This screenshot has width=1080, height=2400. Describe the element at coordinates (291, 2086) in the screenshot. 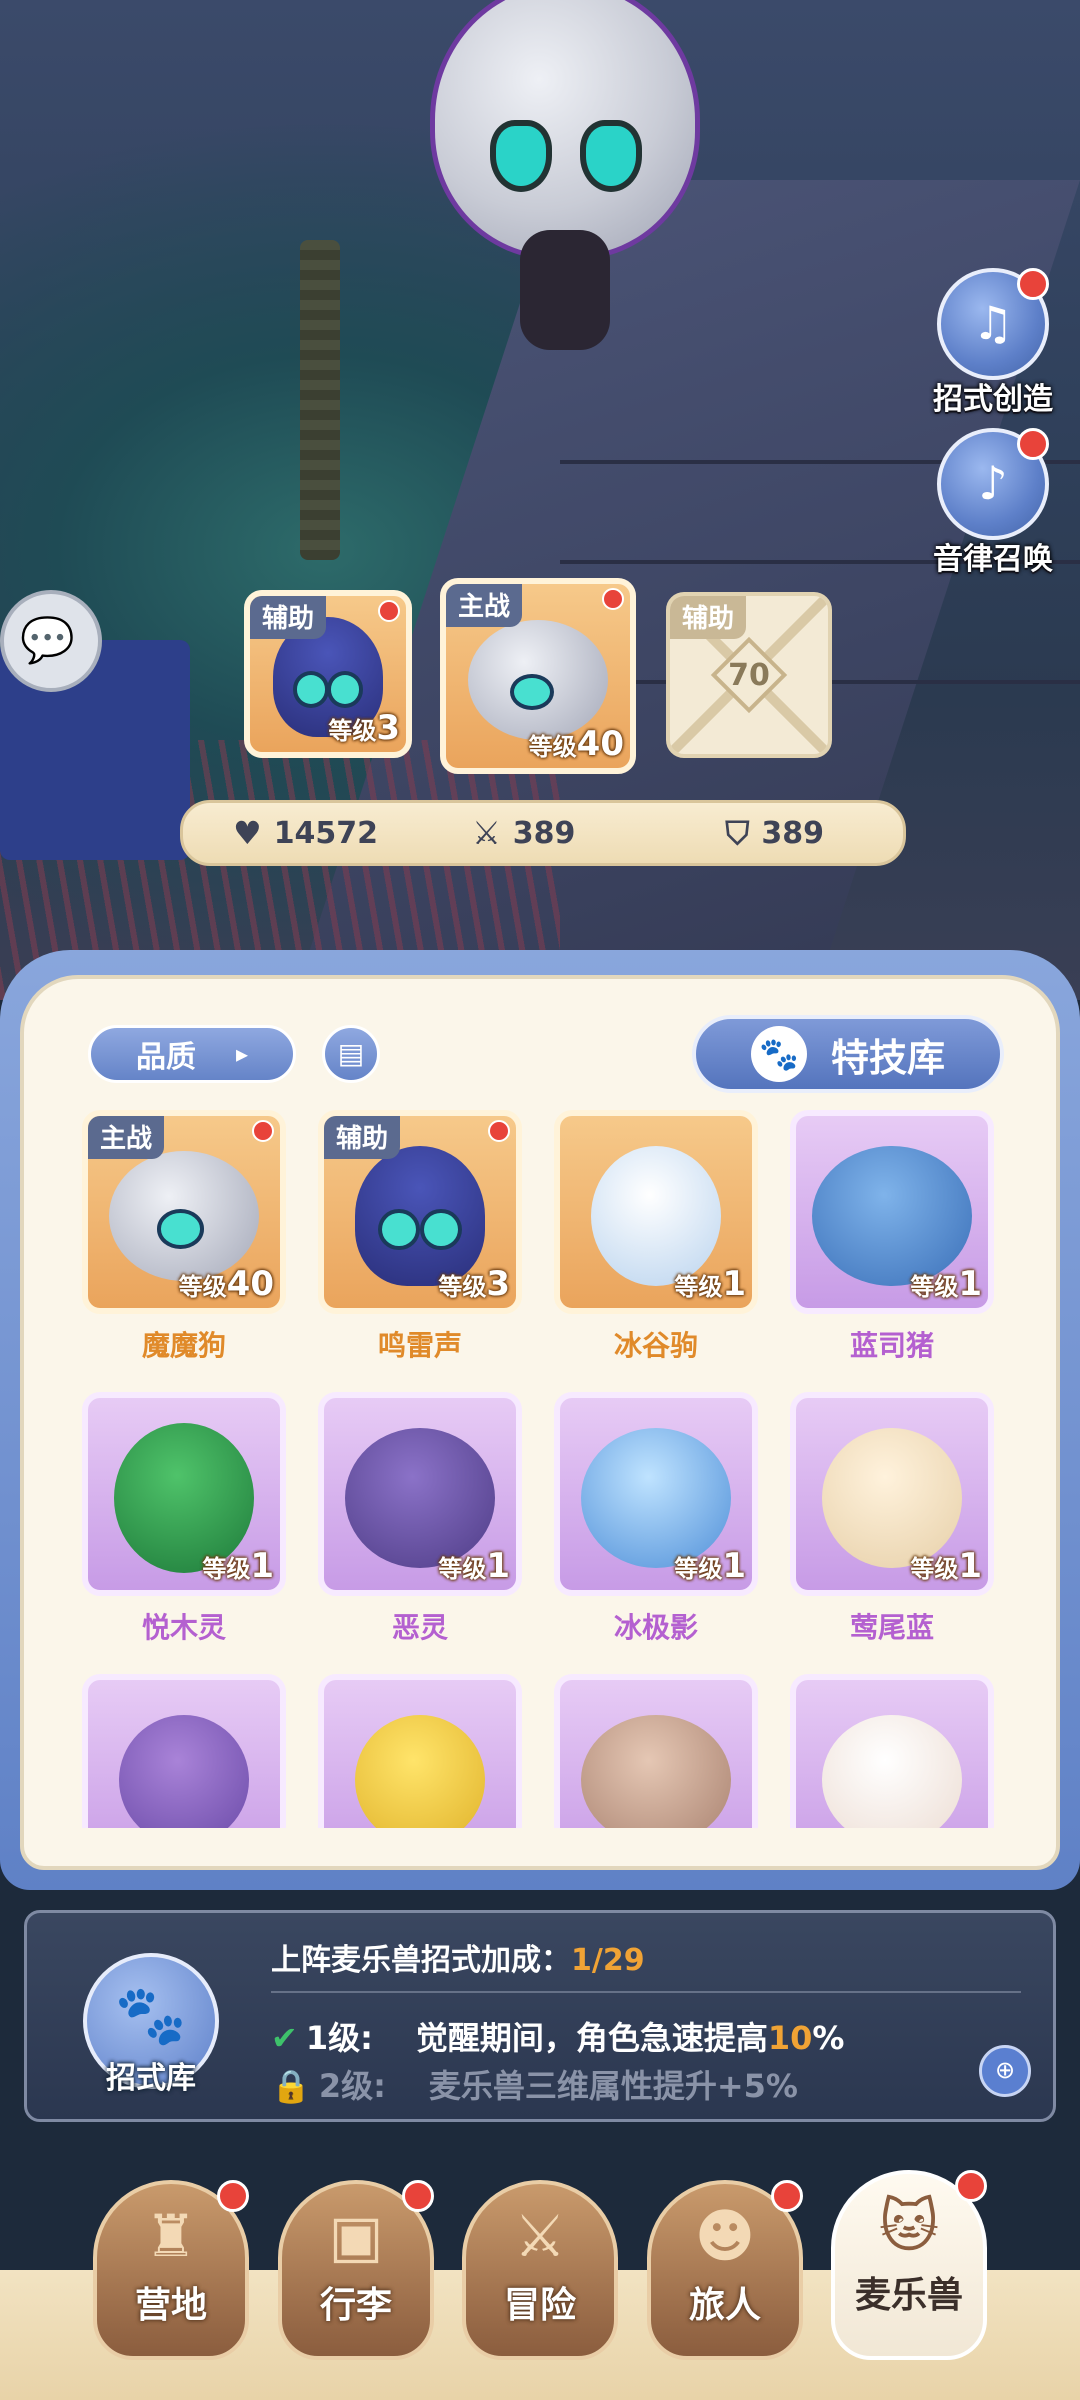

I see `lock-icon: 🔒` at that location.